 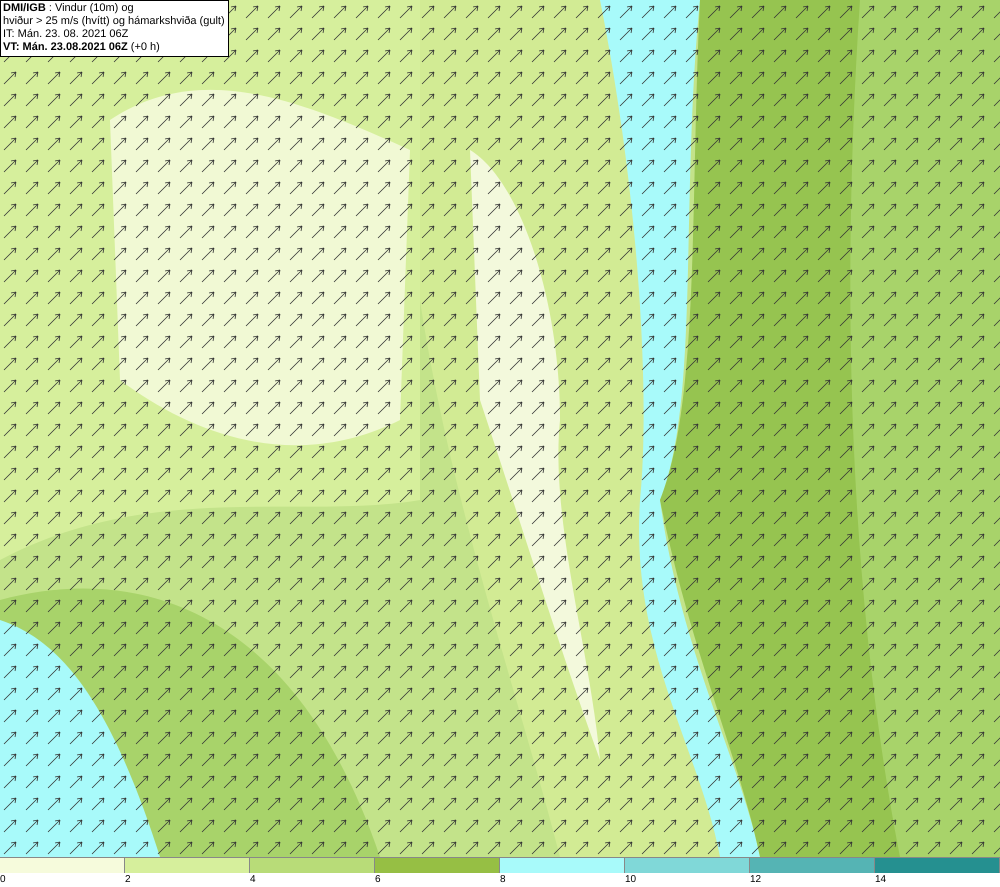 I want to click on legend-label: 2, so click(x=128, y=879).